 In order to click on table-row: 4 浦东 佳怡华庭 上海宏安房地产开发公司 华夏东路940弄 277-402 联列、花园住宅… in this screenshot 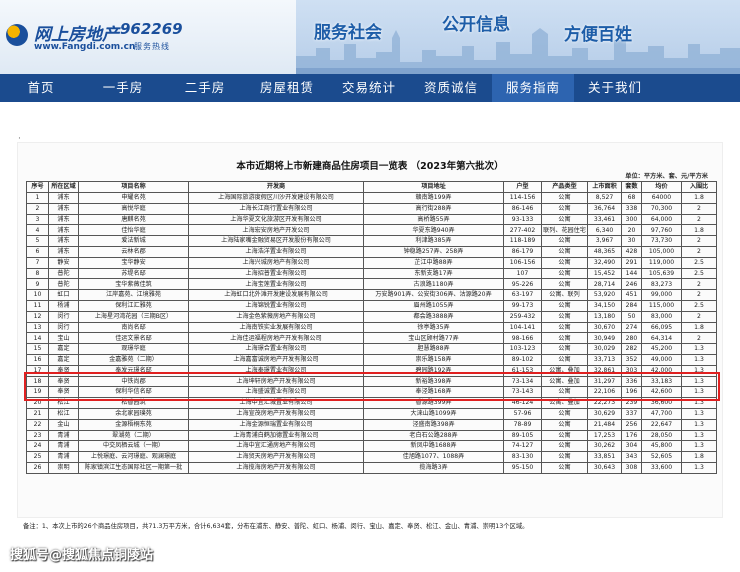, I will do `click(371, 230)`.